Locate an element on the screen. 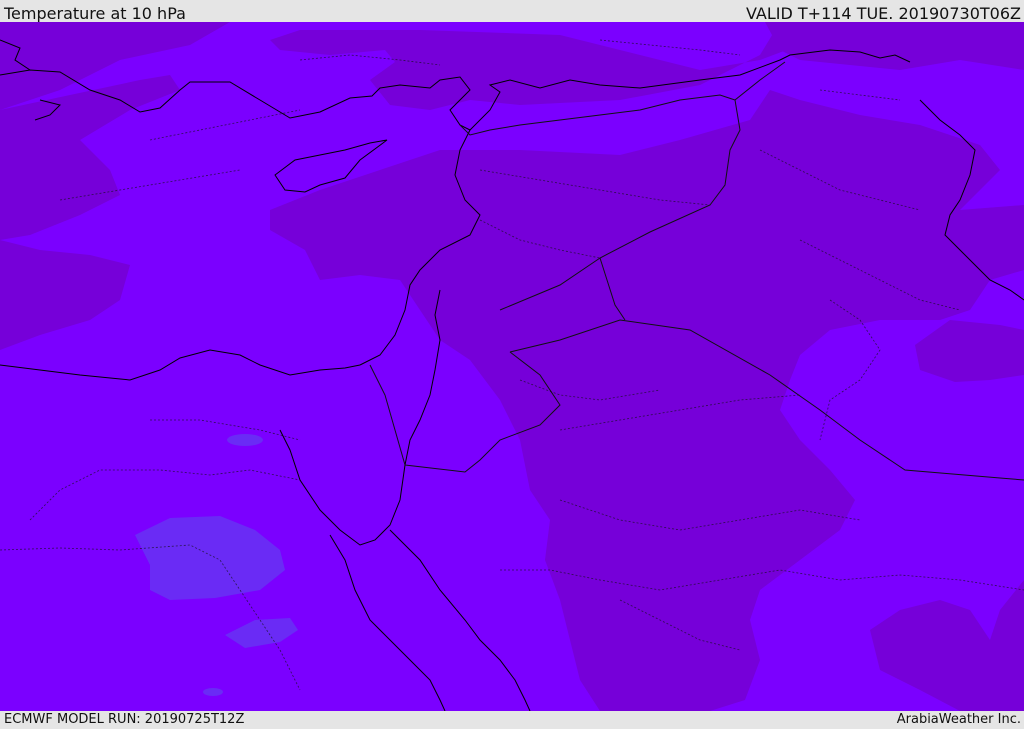 The width and height of the screenshot is (1024, 729). cooler-patch-nile is located at coordinates (245, 440).